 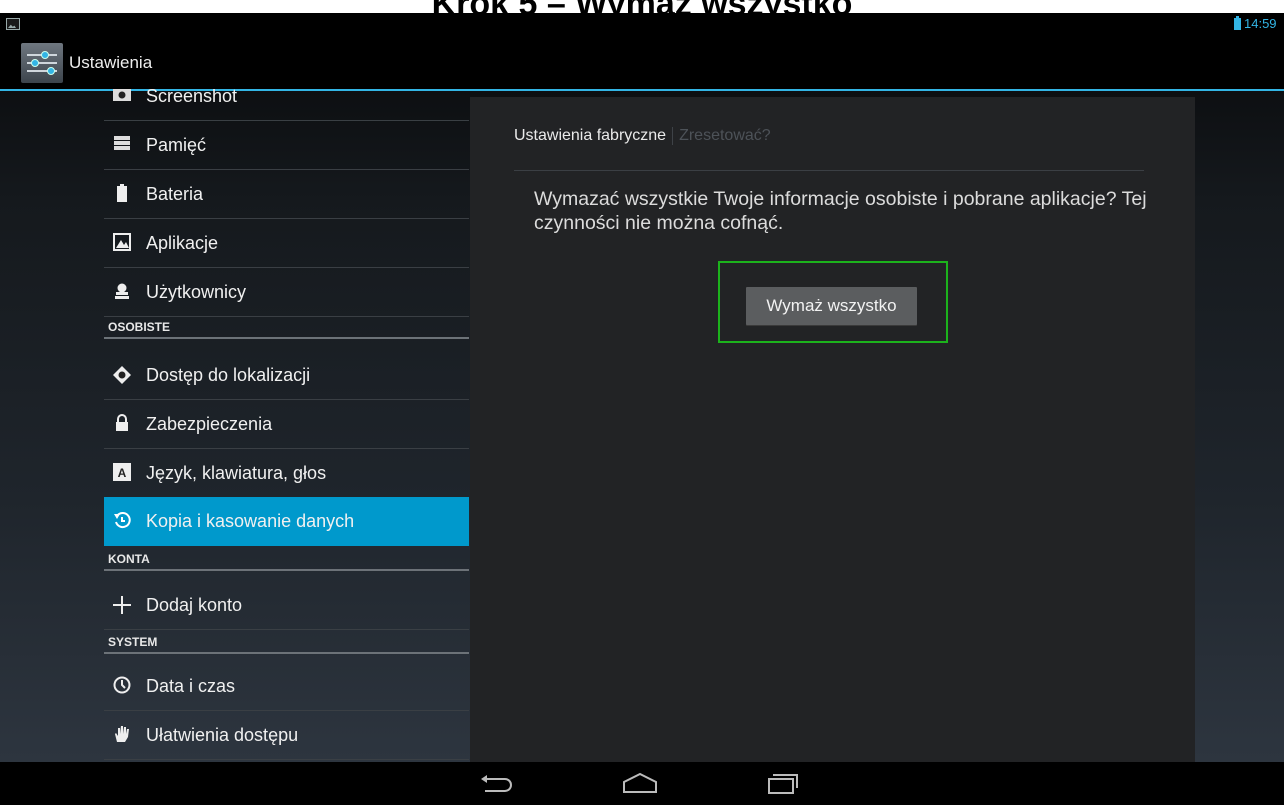 What do you see at coordinates (122, 292) in the screenshot?
I see `users-icon` at bounding box center [122, 292].